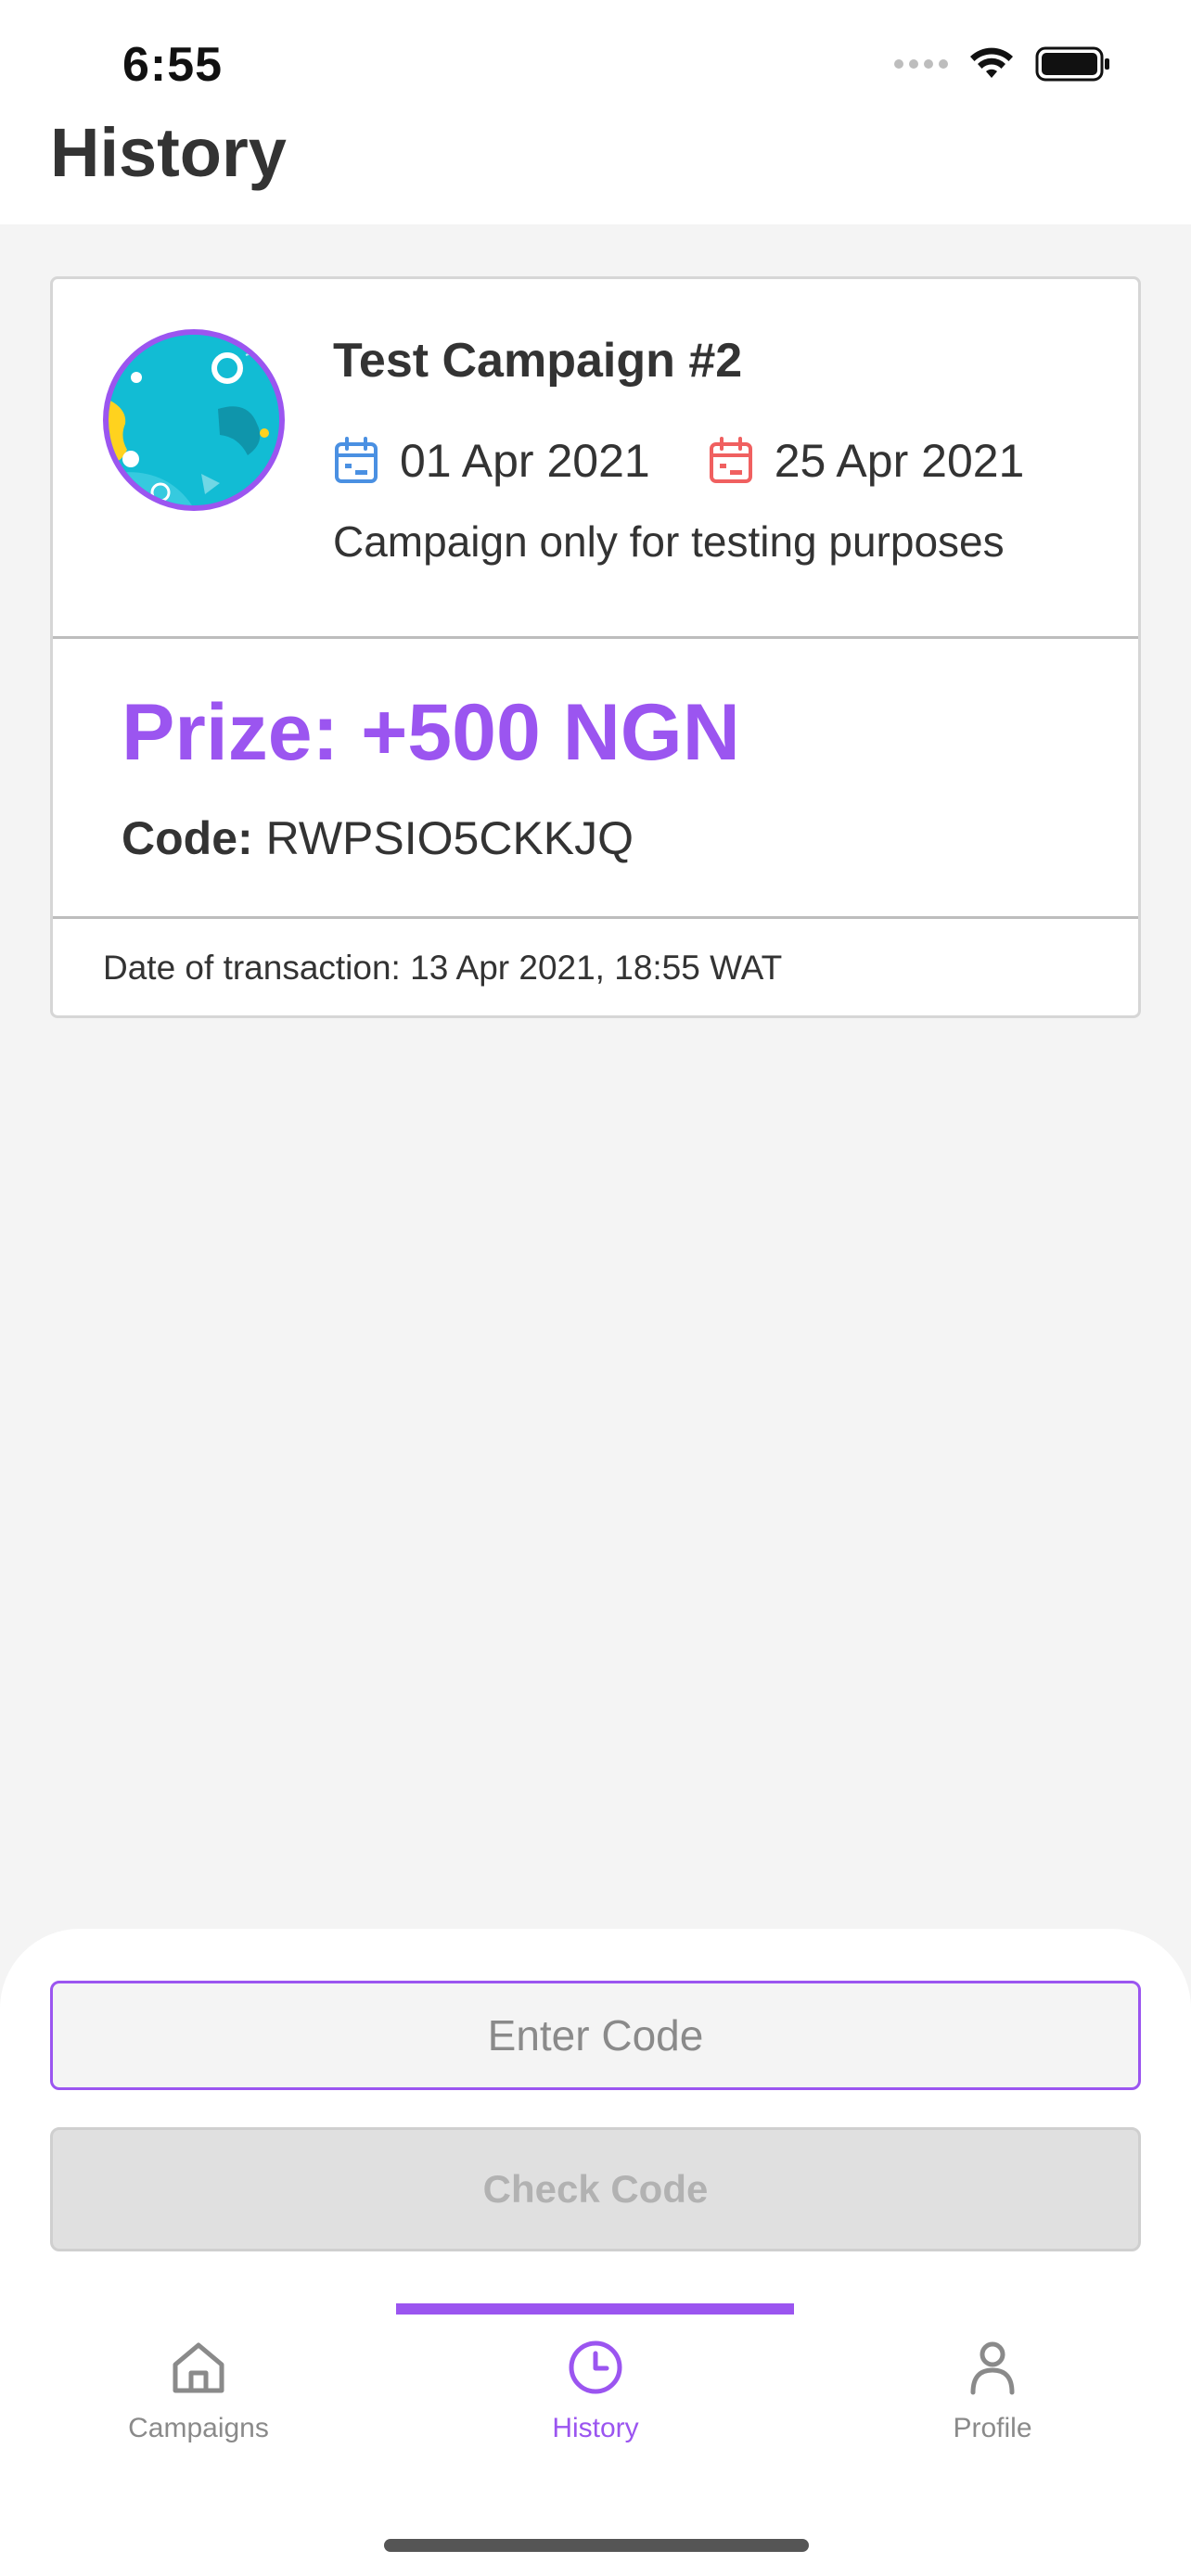  What do you see at coordinates (198, 2402) in the screenshot?
I see `tab-campaigns: Campaigns` at bounding box center [198, 2402].